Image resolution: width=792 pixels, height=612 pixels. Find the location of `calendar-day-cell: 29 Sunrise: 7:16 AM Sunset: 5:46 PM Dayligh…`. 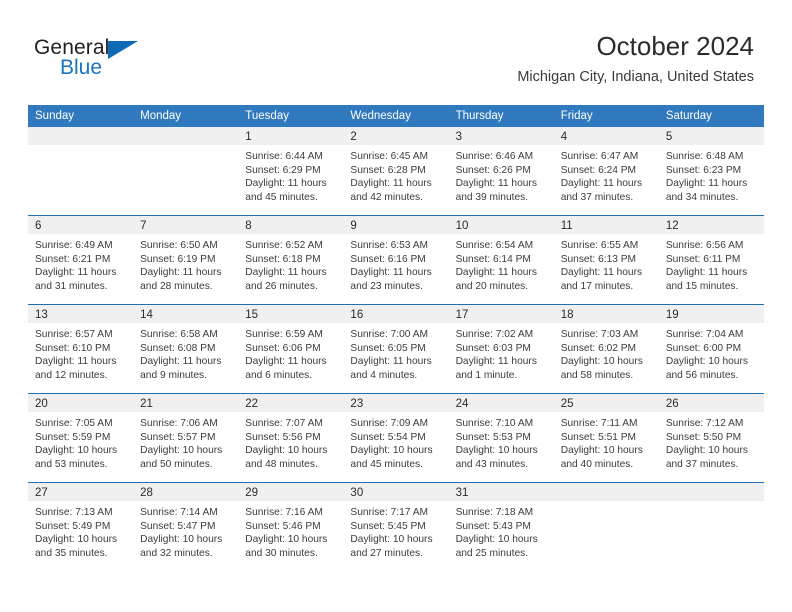

calendar-day-cell: 29 Sunrise: 7:16 AM Sunset: 5:46 PM Dayligh… is located at coordinates (291, 526).